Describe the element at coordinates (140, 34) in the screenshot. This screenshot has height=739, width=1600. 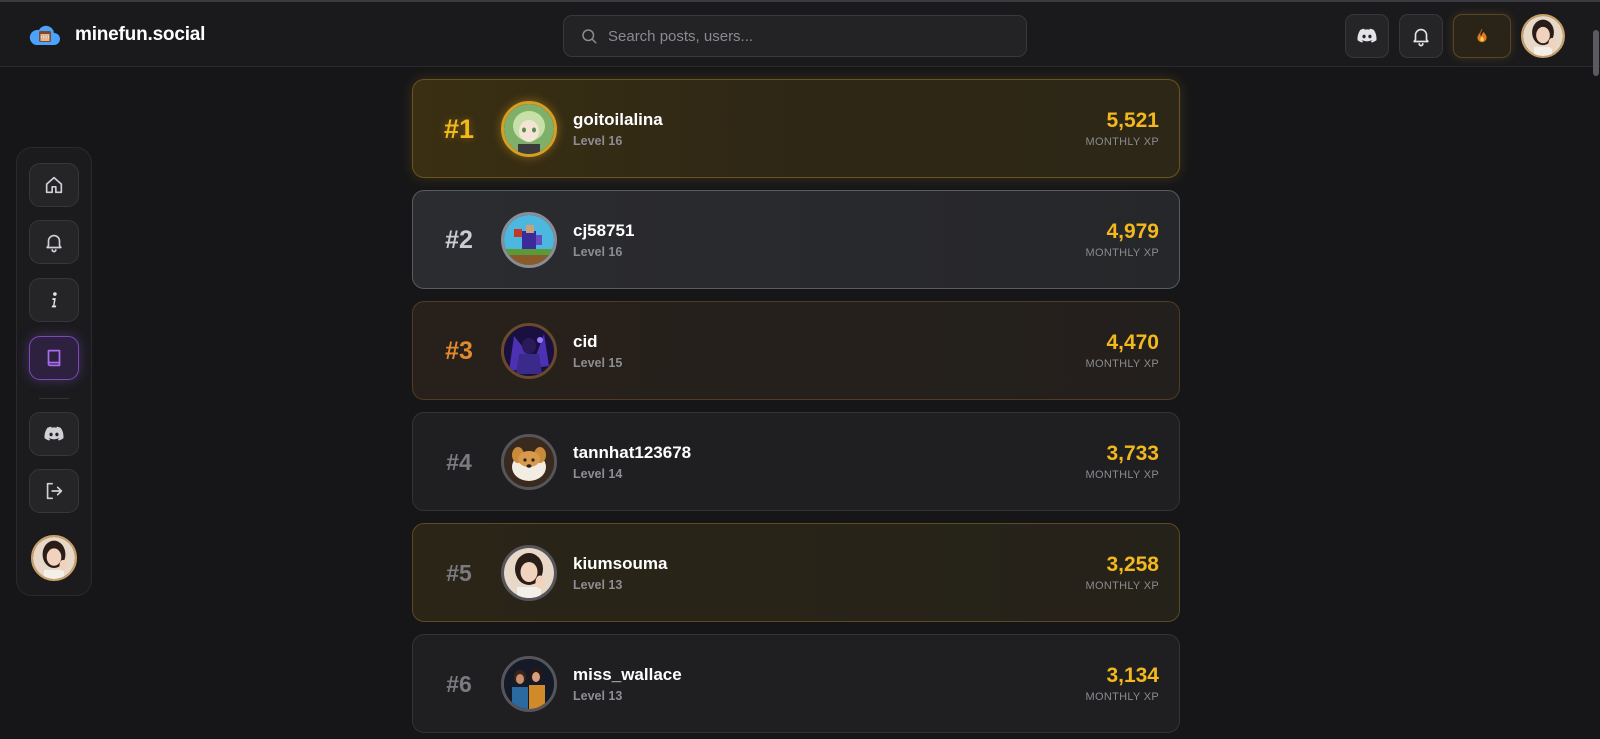
I see `brand-name: minefun.social` at that location.